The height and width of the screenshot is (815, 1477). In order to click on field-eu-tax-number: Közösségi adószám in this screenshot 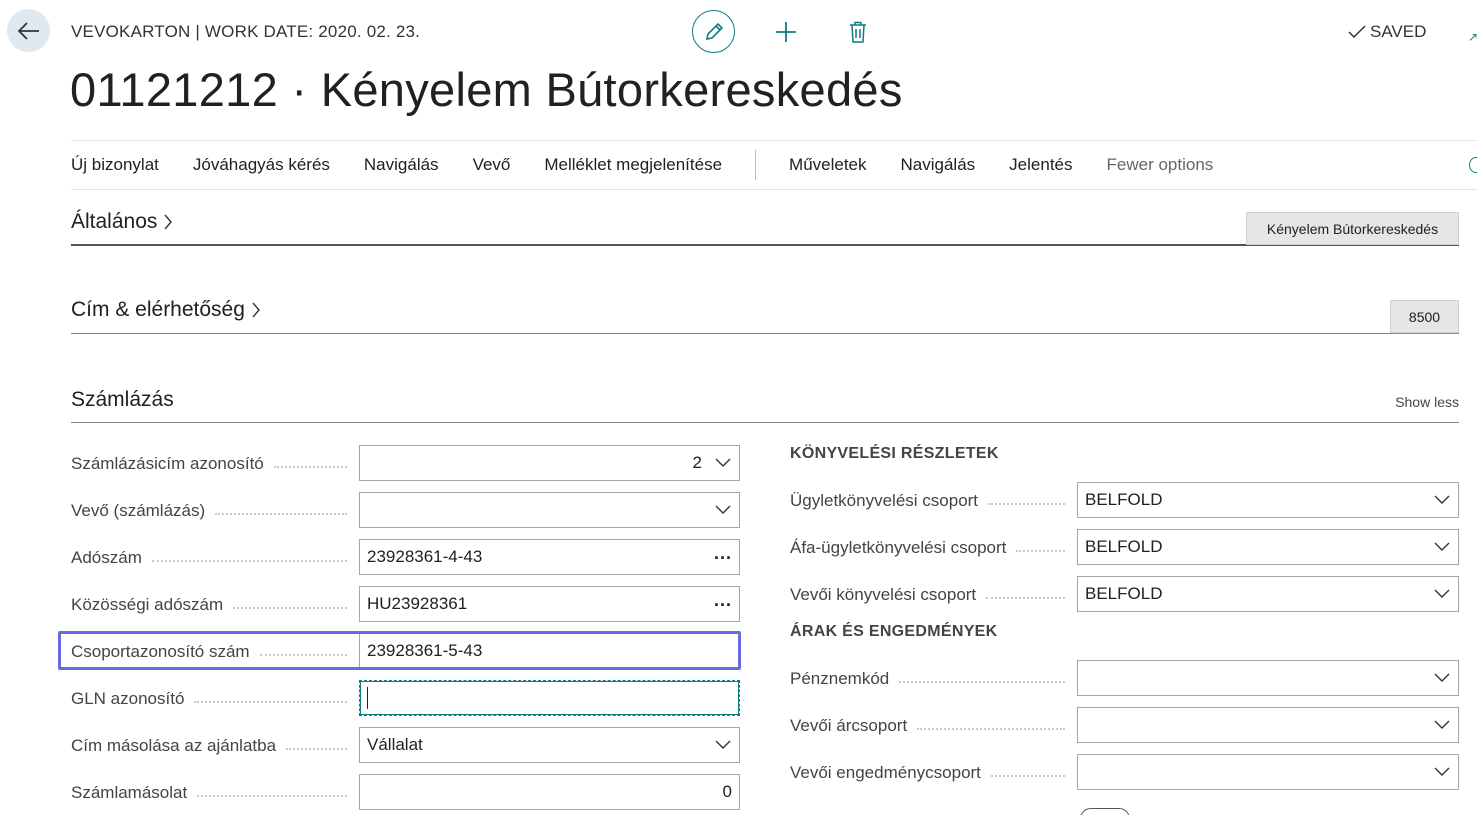, I will do `click(215, 605)`.